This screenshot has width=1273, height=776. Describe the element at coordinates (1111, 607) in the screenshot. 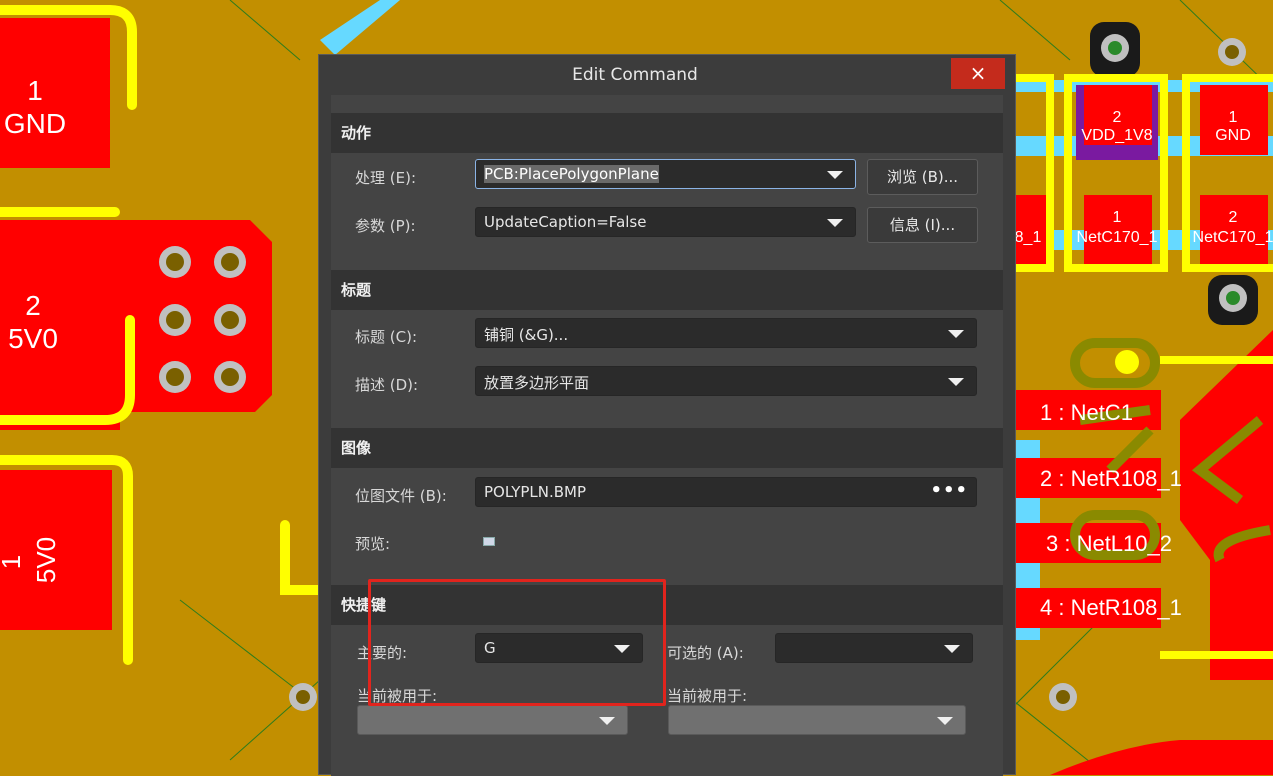

I see `component-pin-4-label: 4 : NetR108_1` at that location.